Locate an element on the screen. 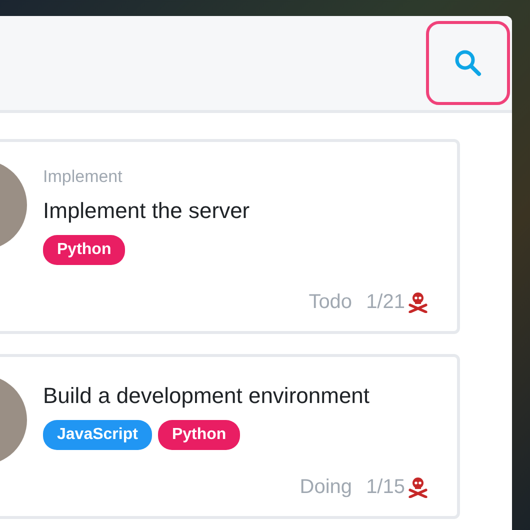 This screenshot has width=530, height=530. task-count: 1/15 is located at coordinates (385, 487).